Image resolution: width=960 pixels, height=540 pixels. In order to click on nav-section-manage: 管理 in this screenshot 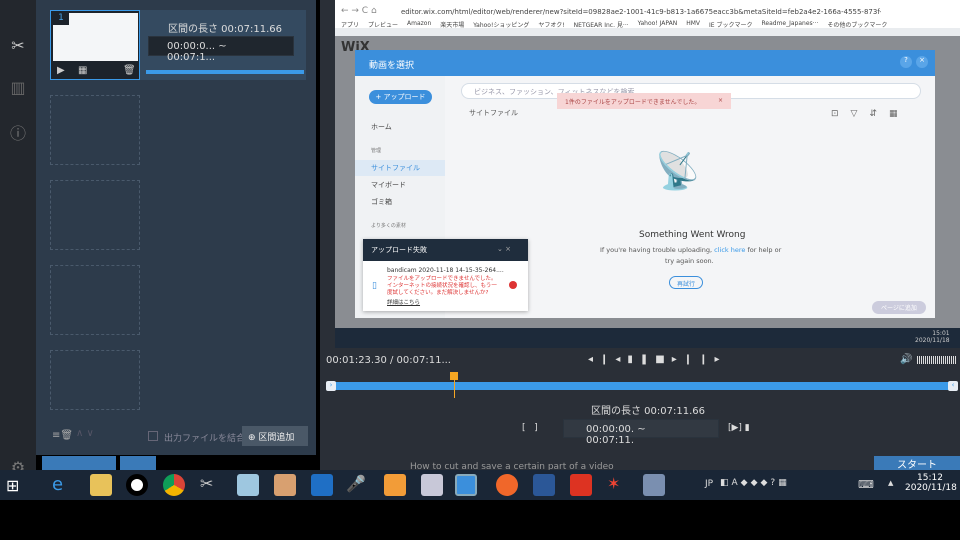, I will do `click(376, 151)`.